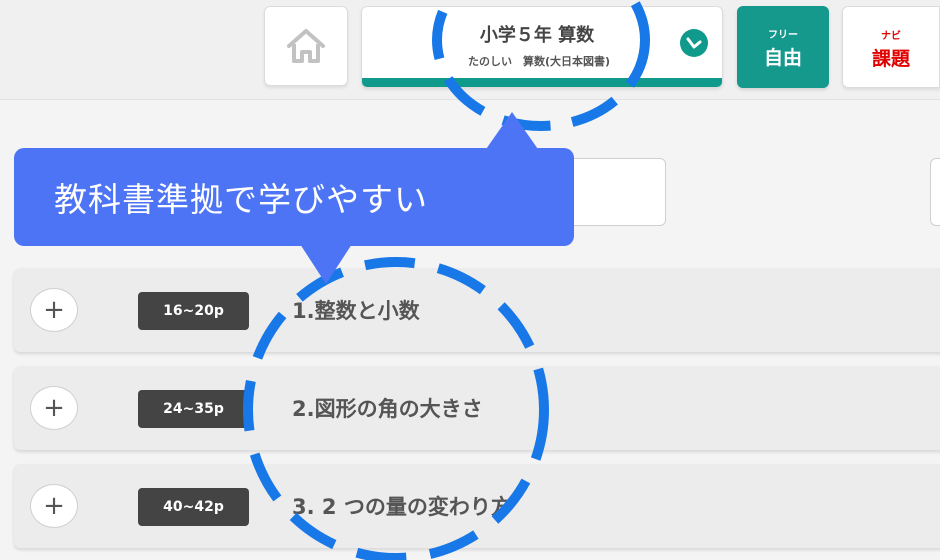 The image size is (940, 560). I want to click on callout-text: 教科書準拠で学びやすい, so click(241, 199).